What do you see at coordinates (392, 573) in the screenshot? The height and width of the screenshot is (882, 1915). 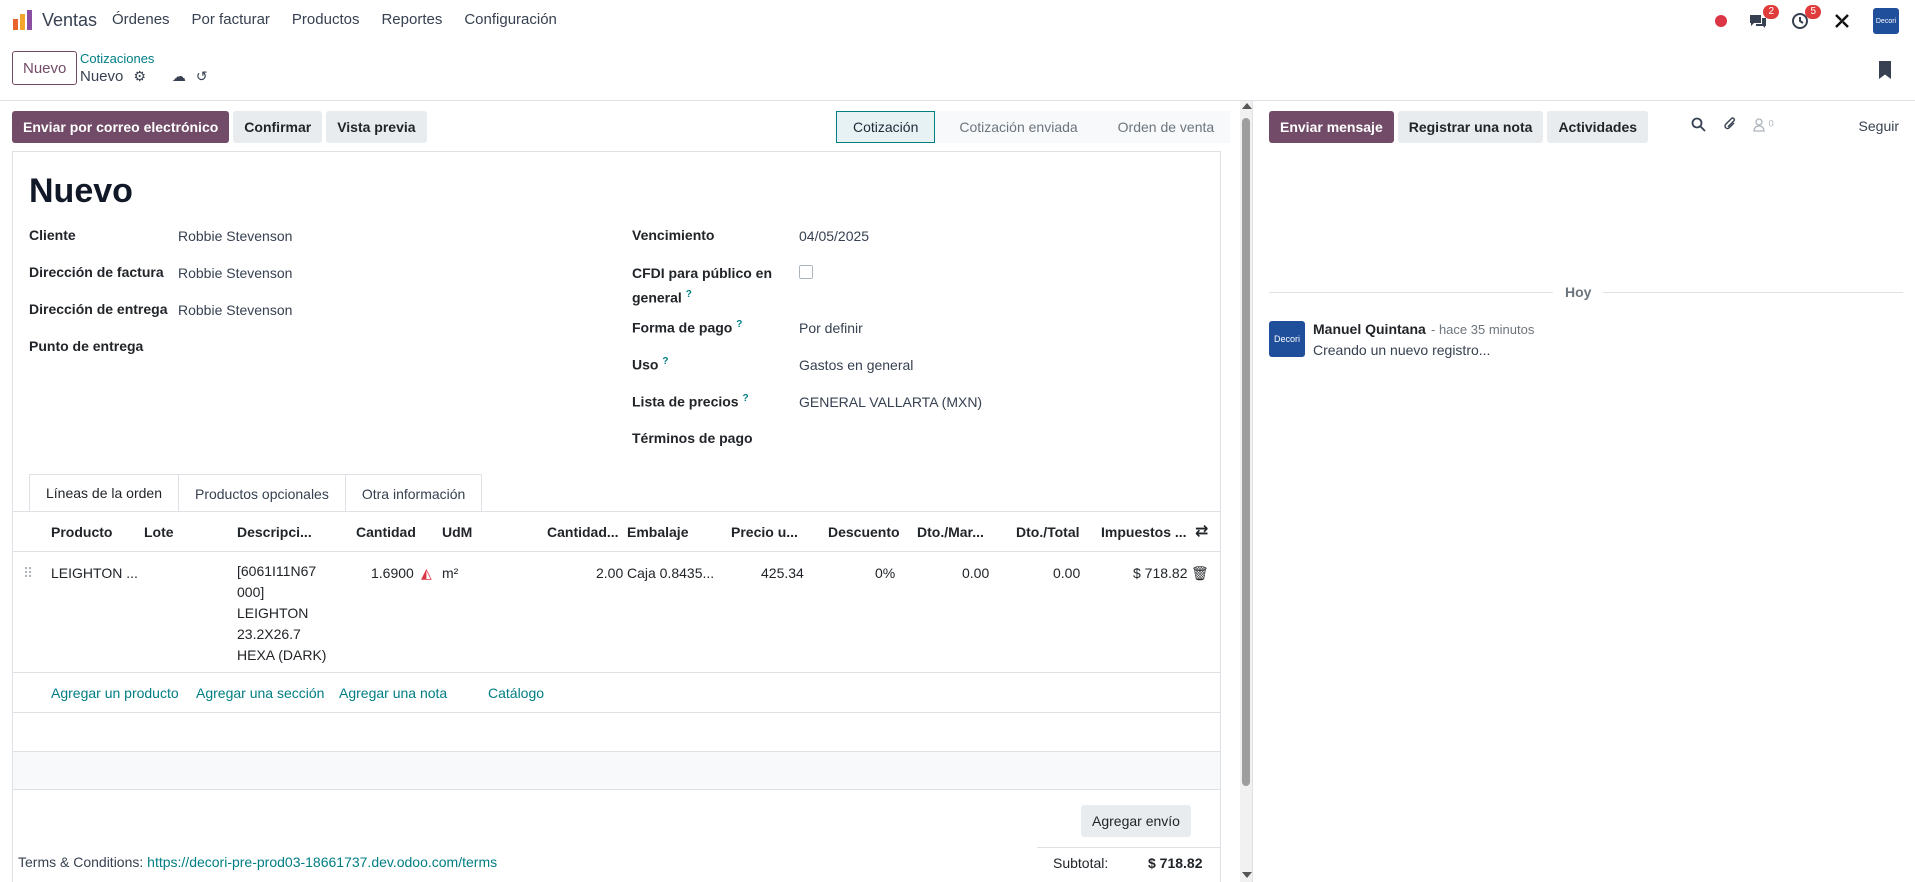 I see `row-cantidad: 1.6900` at bounding box center [392, 573].